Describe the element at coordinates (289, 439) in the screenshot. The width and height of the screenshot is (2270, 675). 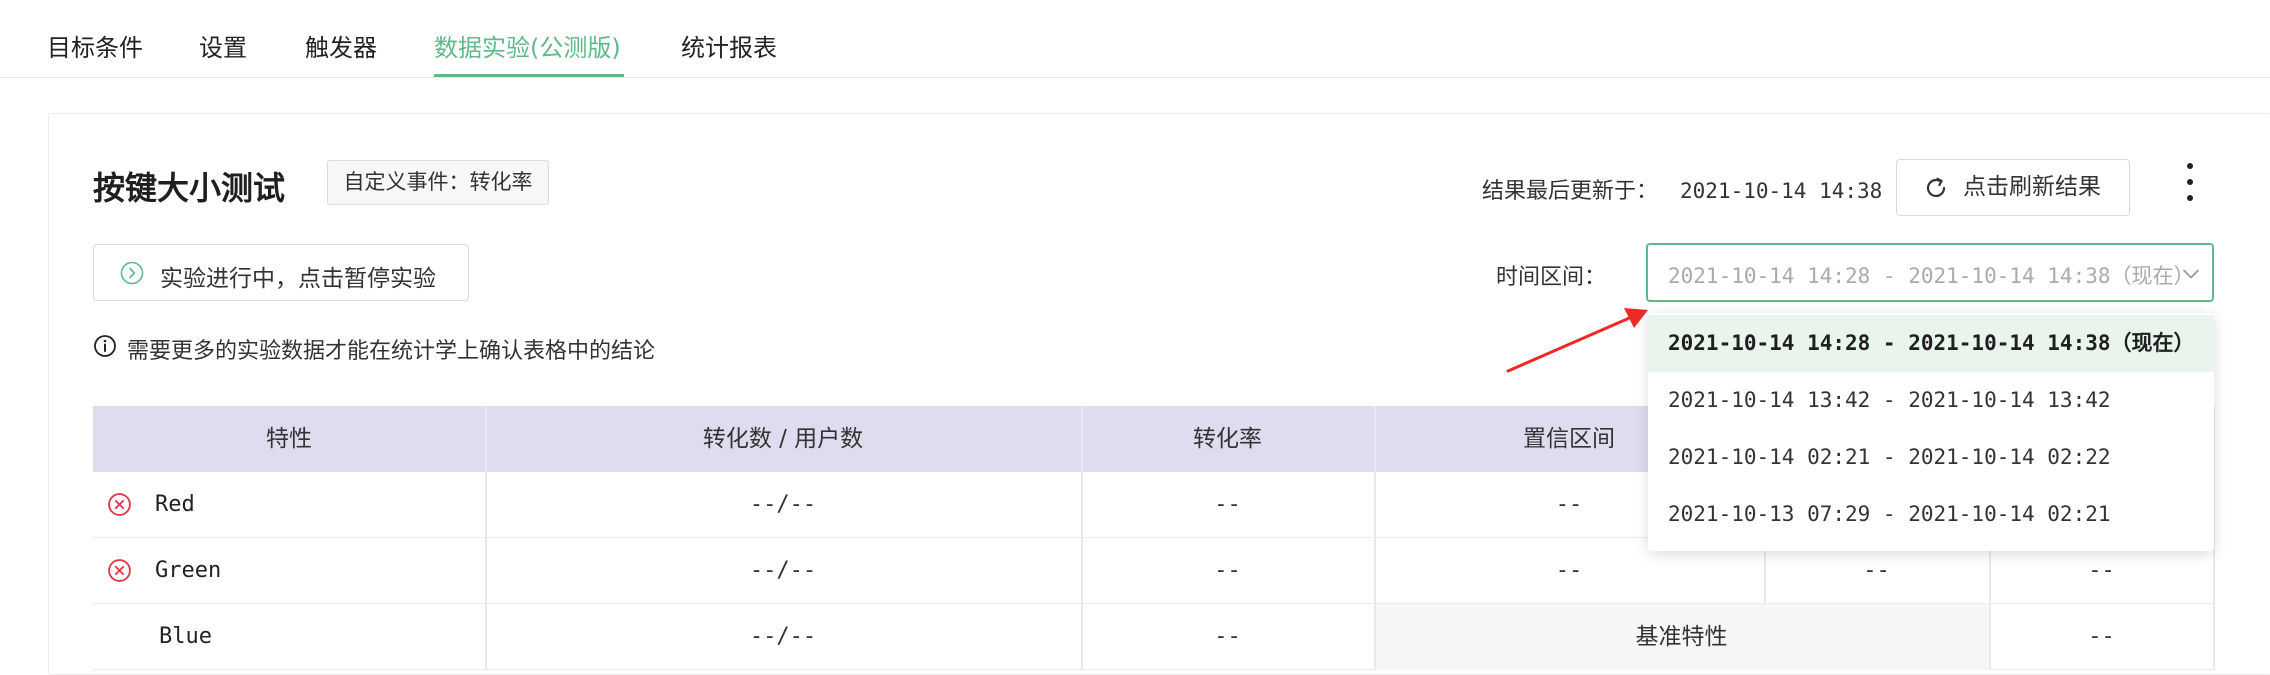
I see `header-feature: 特性` at that location.